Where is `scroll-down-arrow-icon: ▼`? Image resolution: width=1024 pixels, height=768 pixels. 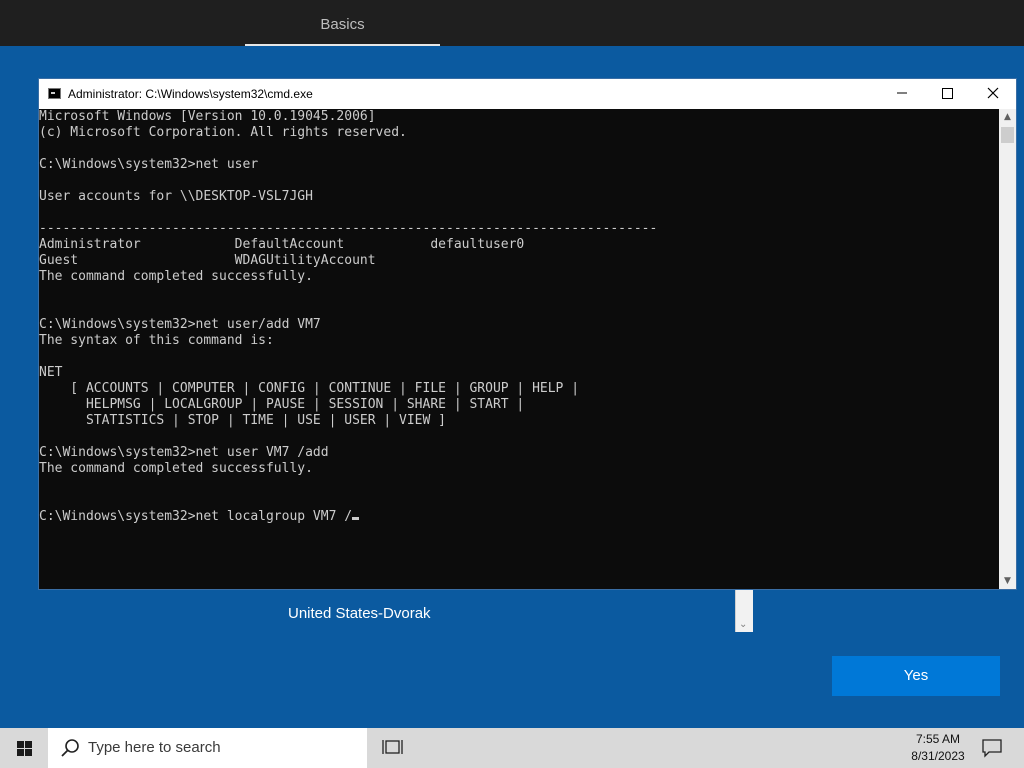
scroll-down-arrow-icon: ▼ is located at coordinates (1007, 581).